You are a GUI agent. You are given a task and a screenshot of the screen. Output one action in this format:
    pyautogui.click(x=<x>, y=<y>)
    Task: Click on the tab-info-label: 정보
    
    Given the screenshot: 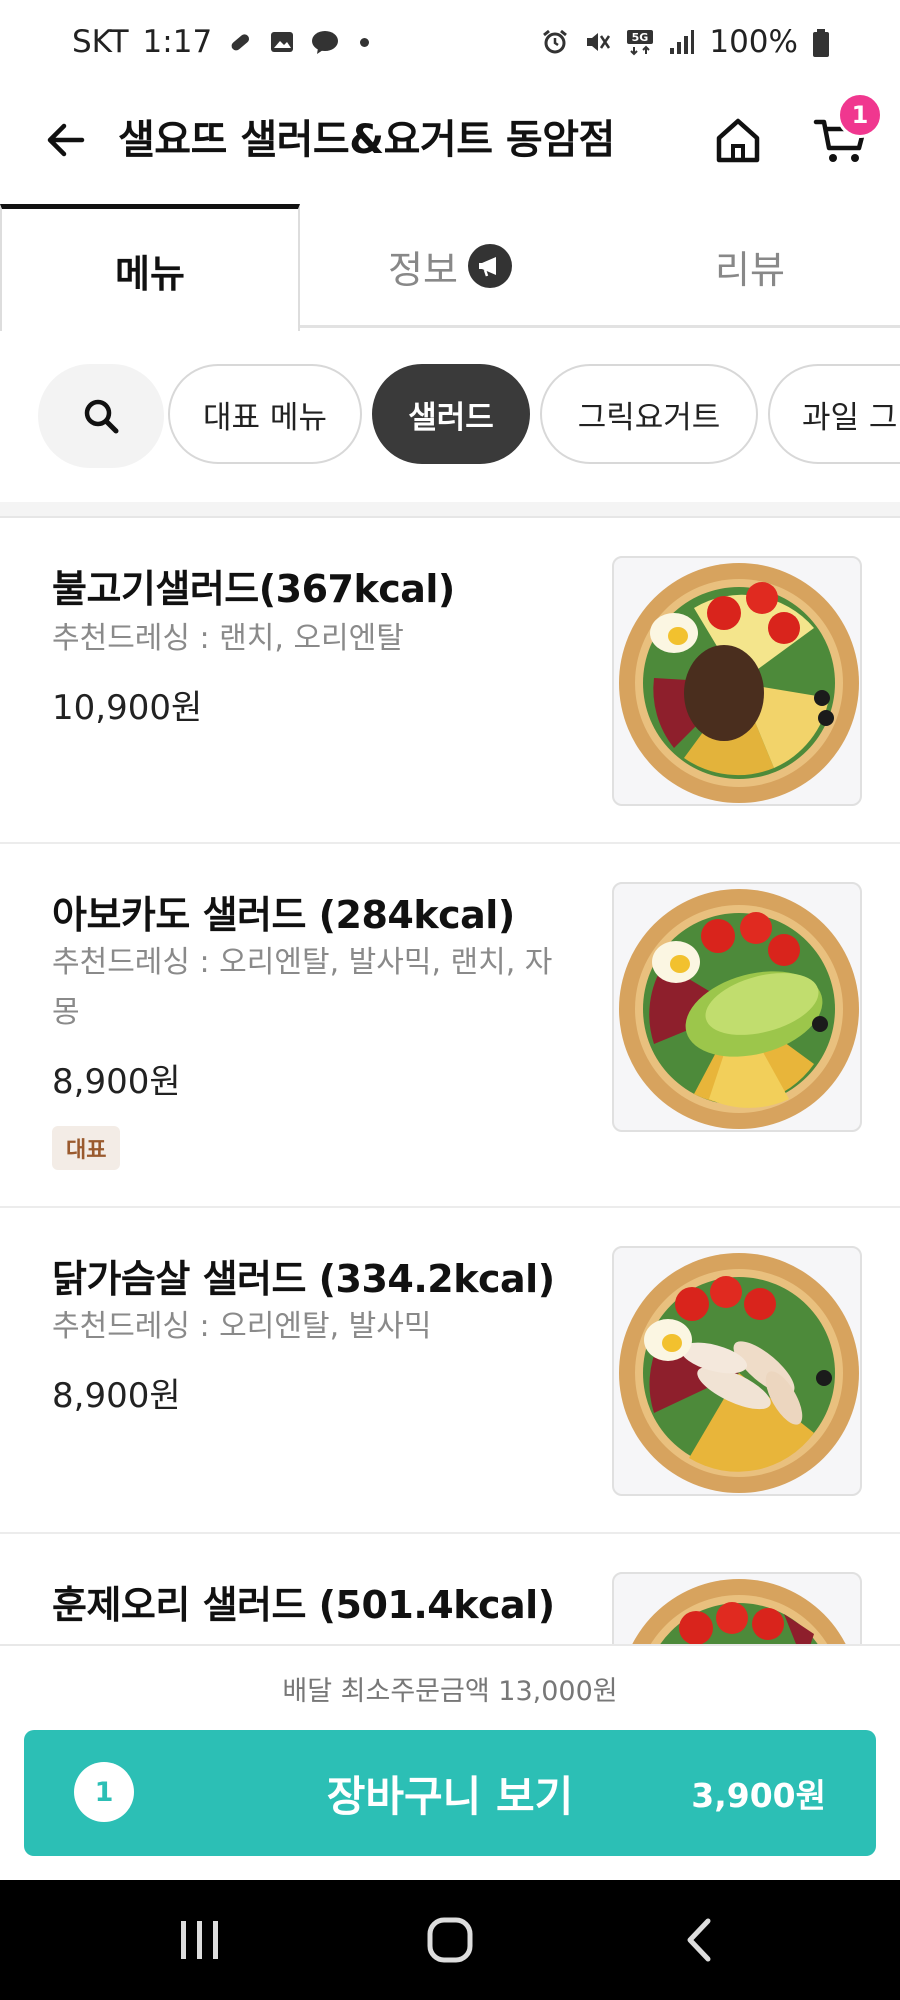 What is the action you would take?
    pyautogui.click(x=423, y=269)
    